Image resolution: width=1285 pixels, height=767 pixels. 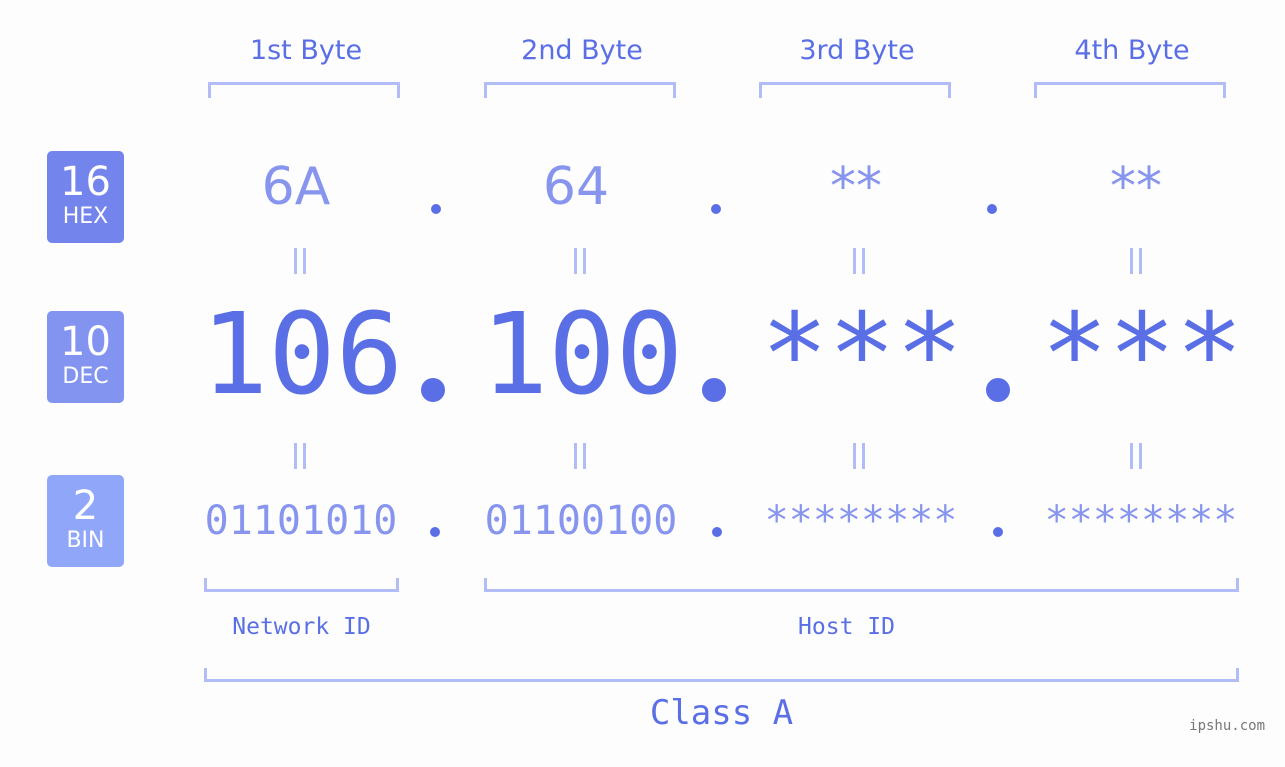 What do you see at coordinates (576, 187) in the screenshot?
I see `hex-byte-2: 64` at bounding box center [576, 187].